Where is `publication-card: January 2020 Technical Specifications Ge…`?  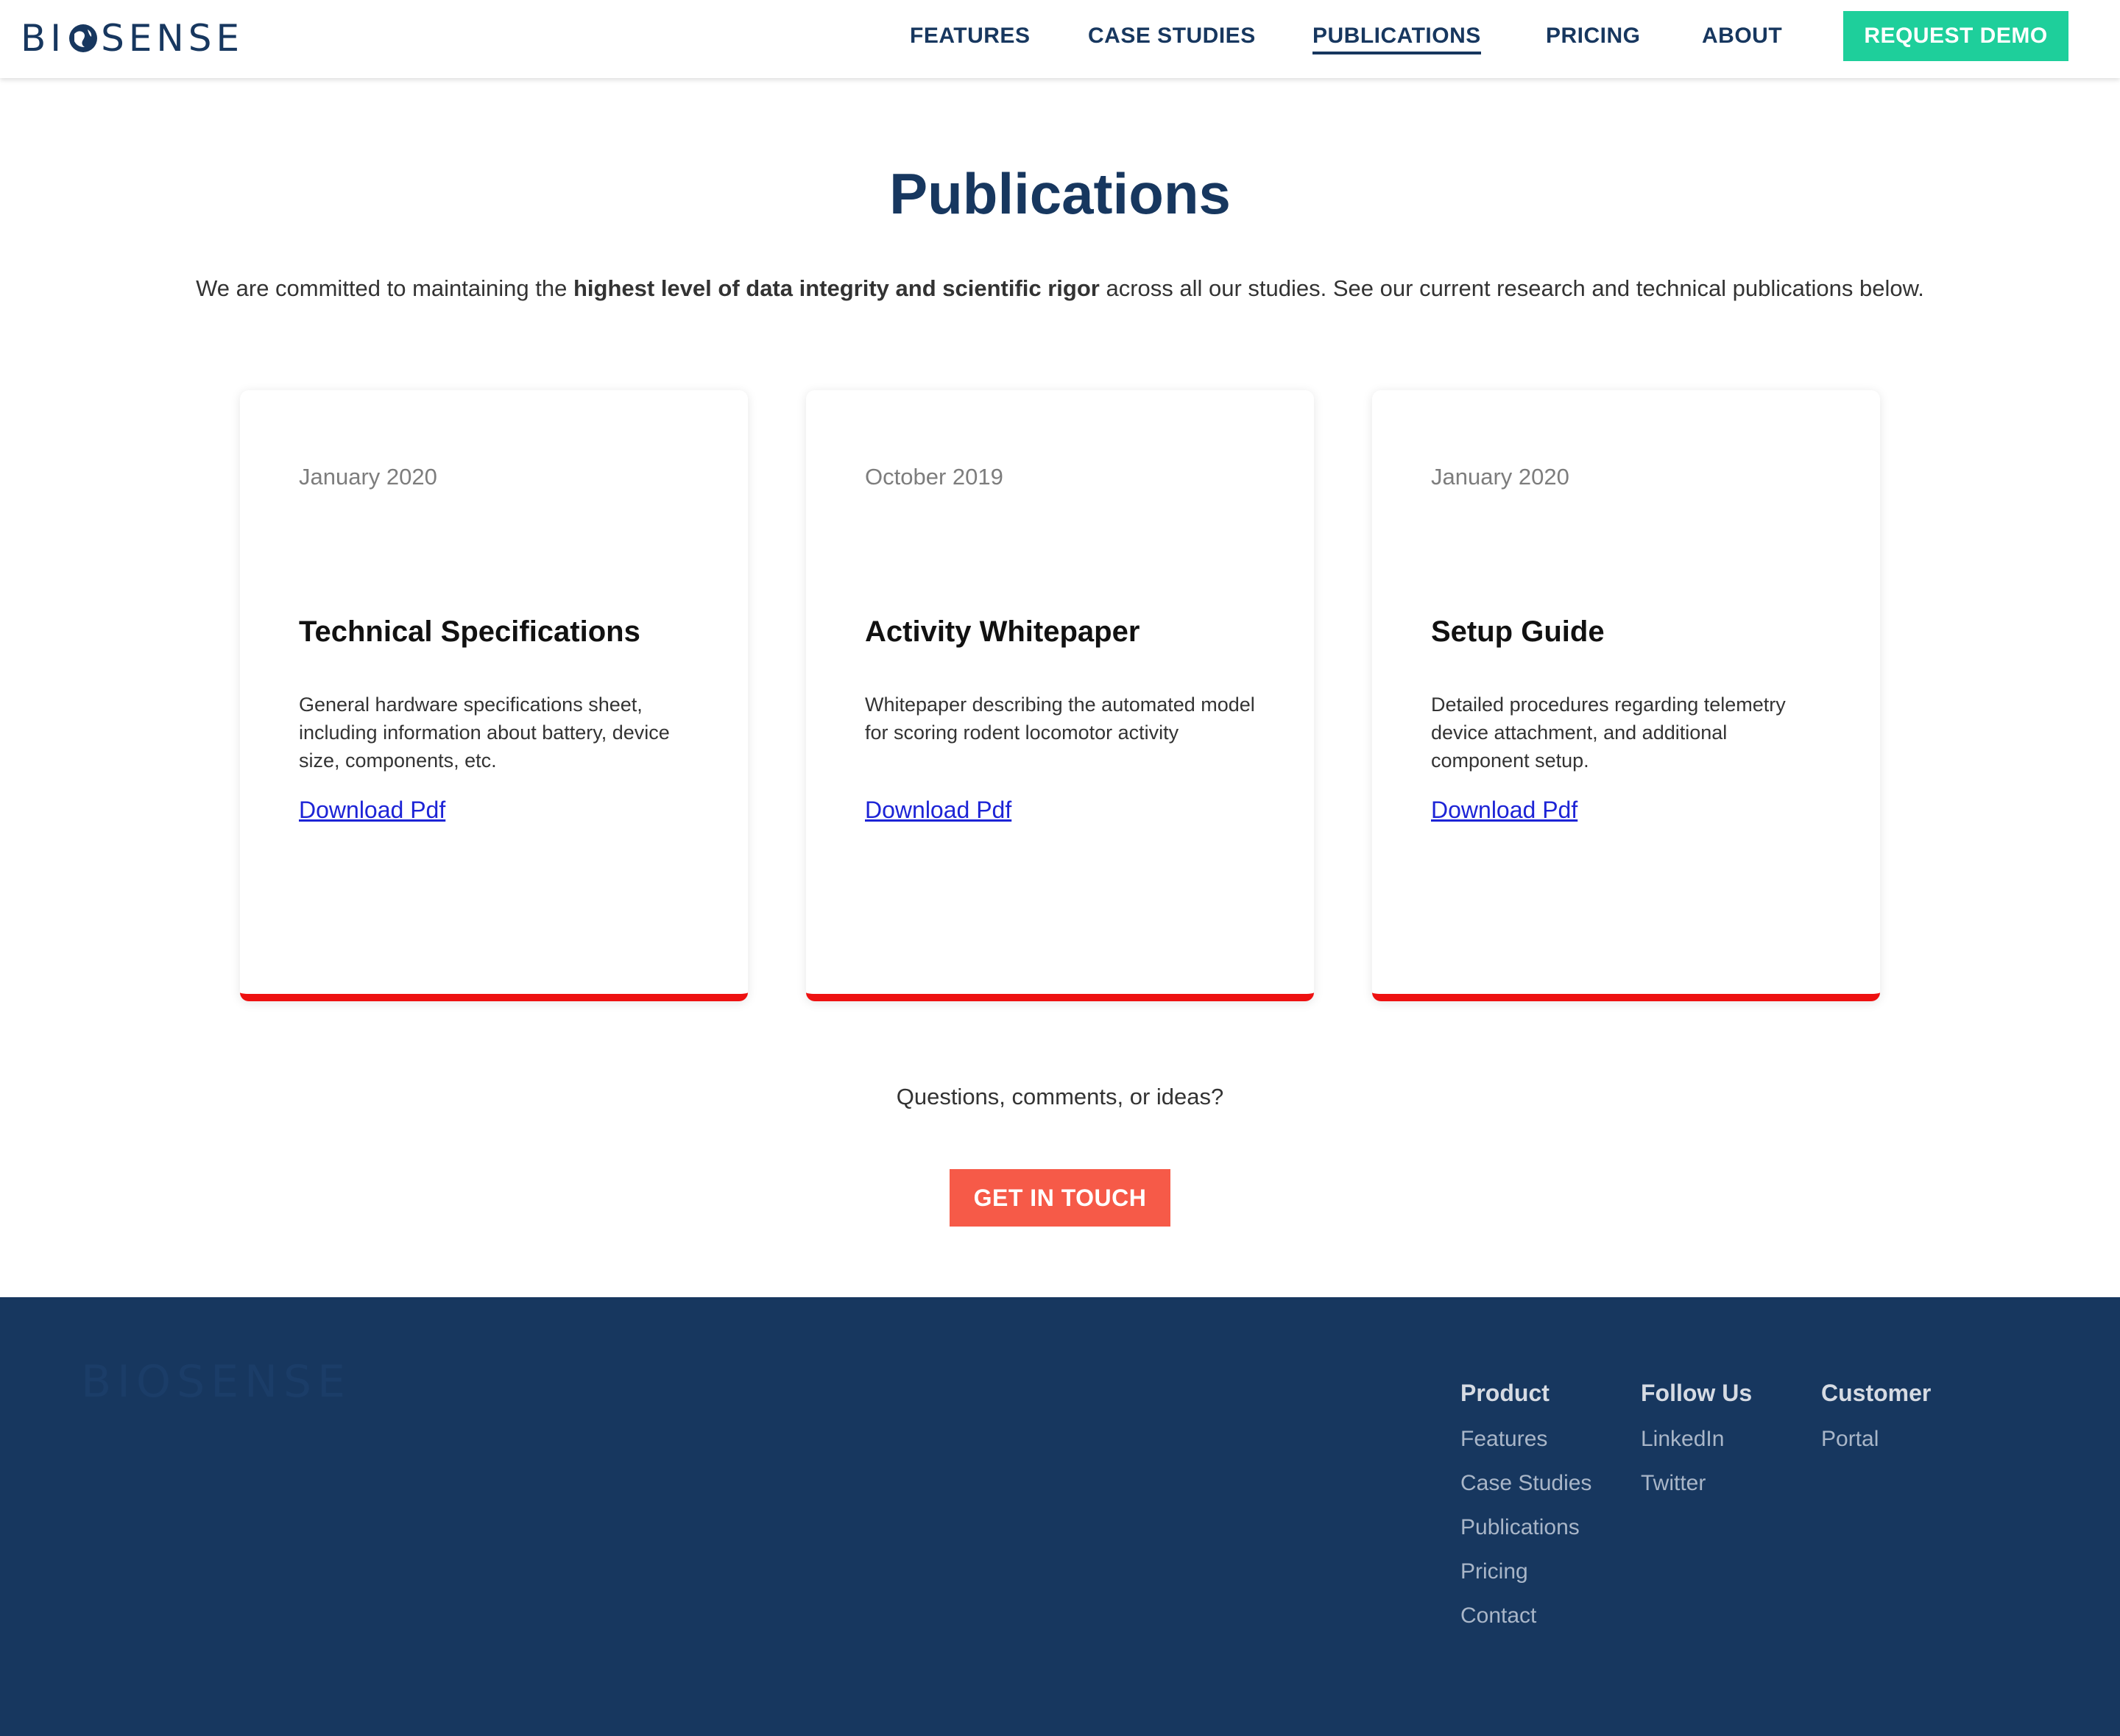 publication-card: January 2020 Technical Specifications Ge… is located at coordinates (494, 695).